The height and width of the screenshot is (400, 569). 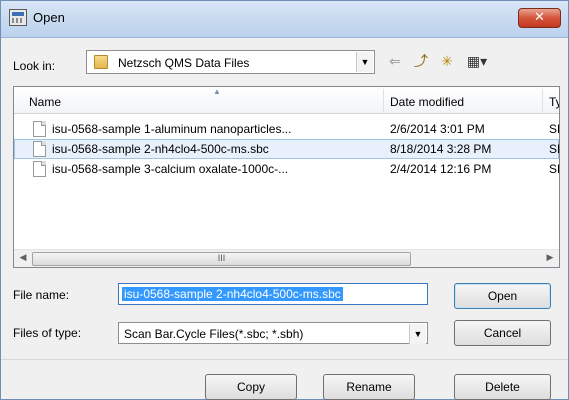 I want to click on title-bar: Open ✕, so click(x=284, y=19).